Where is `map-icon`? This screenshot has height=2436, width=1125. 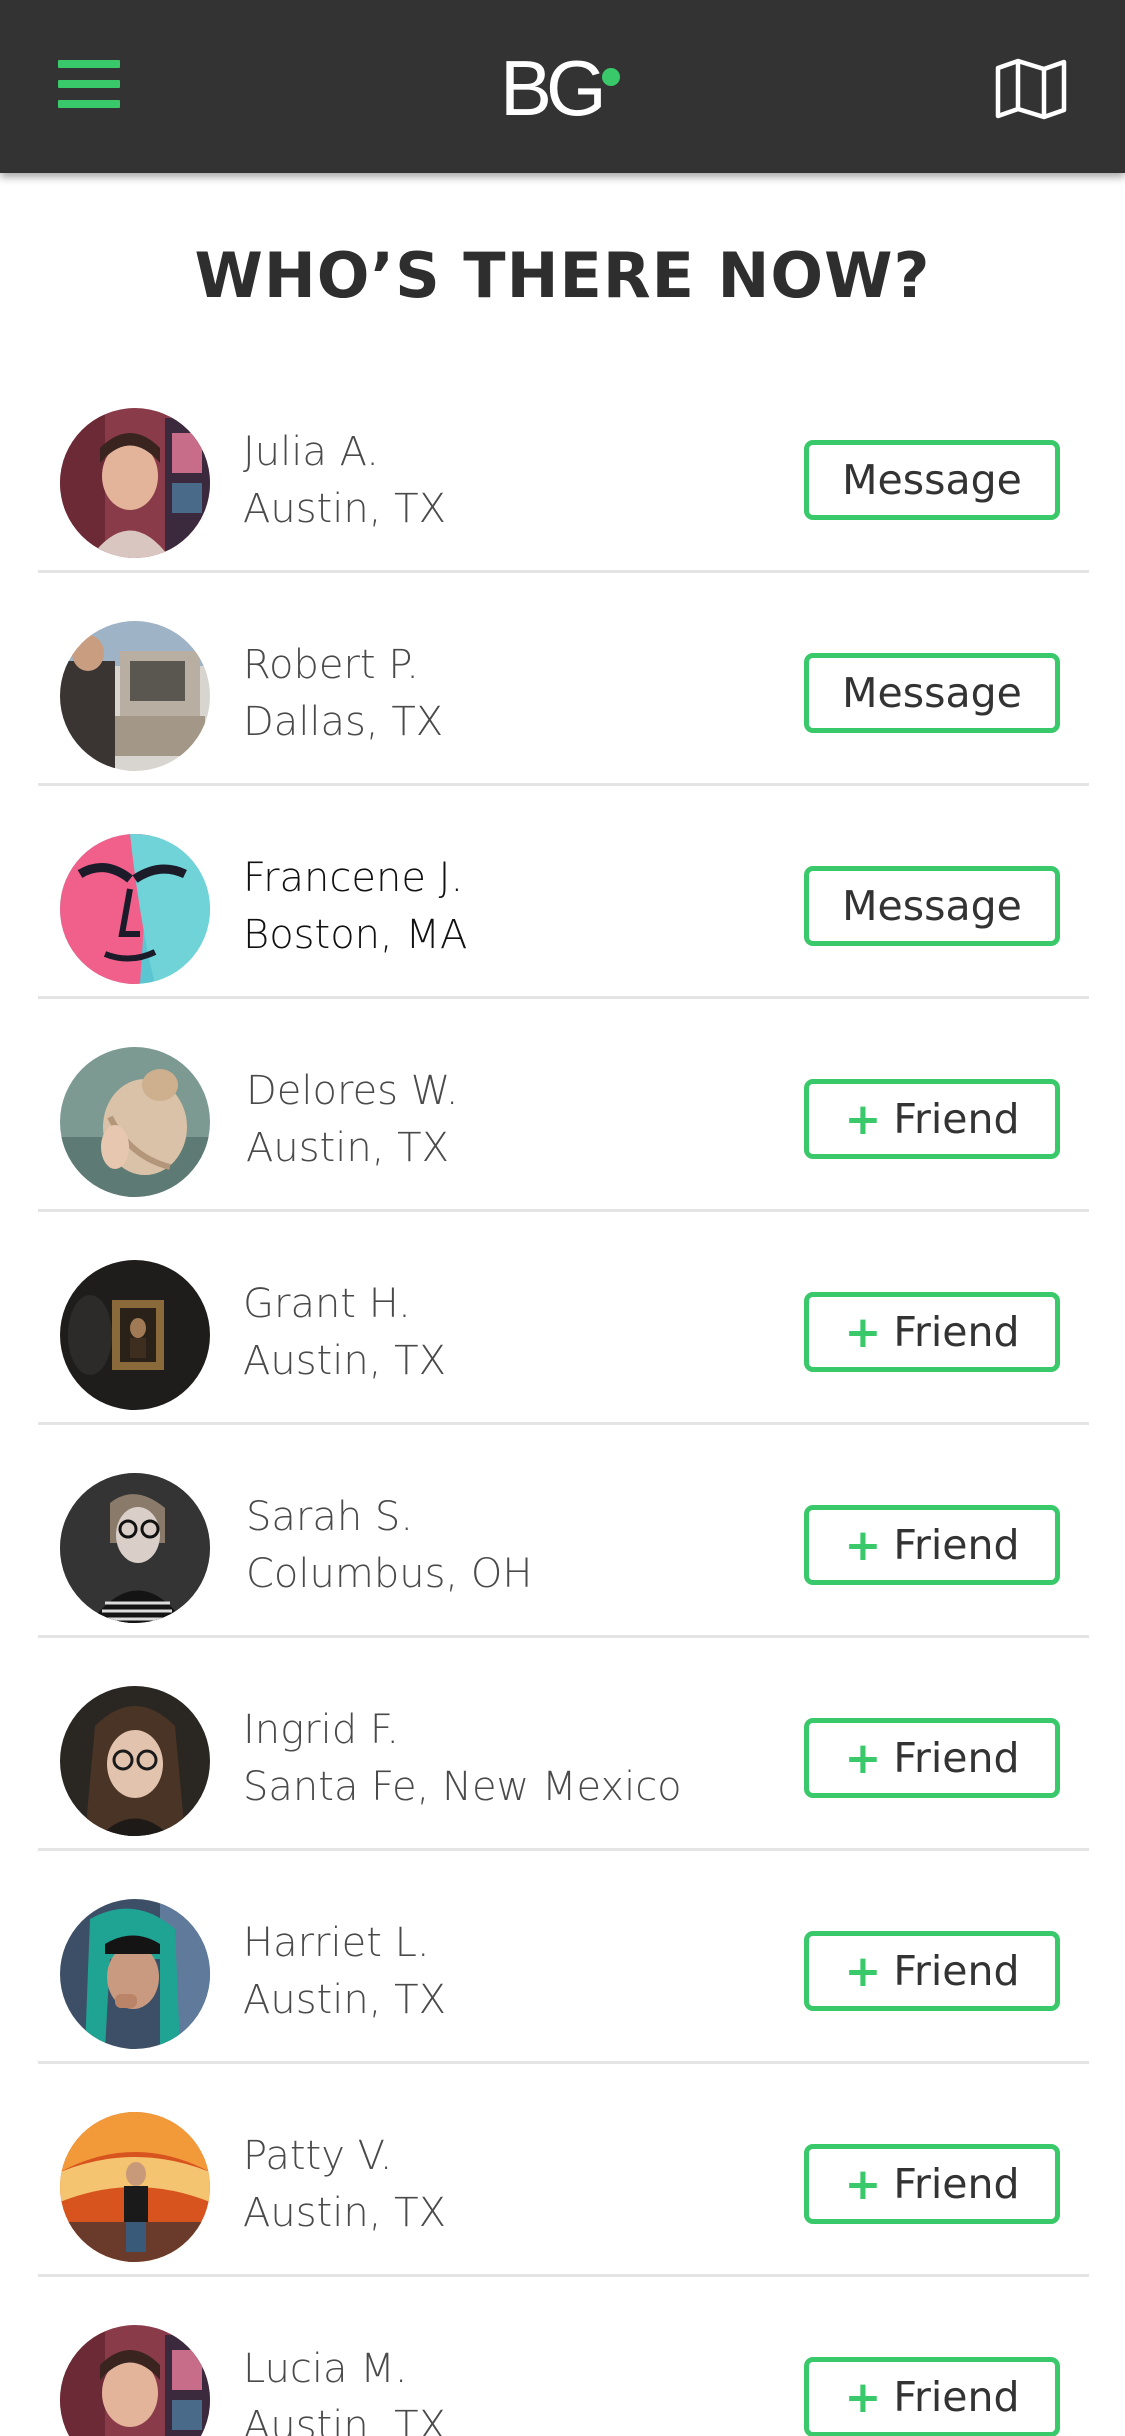
map-icon is located at coordinates (1031, 89).